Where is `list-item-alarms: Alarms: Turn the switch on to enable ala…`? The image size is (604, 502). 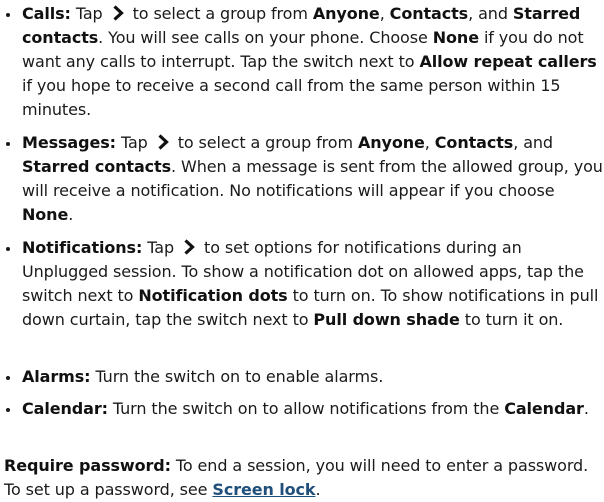
list-item-alarms: Alarms: Turn the switch on to enable ala… is located at coordinates (302, 377).